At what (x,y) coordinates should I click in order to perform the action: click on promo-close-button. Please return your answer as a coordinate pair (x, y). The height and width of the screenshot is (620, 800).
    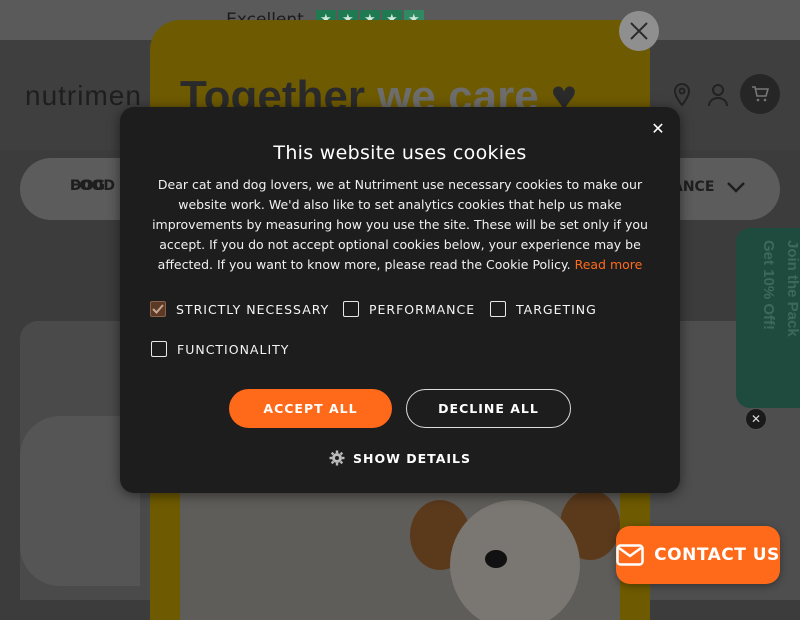
    Looking at the image, I should click on (639, 31).